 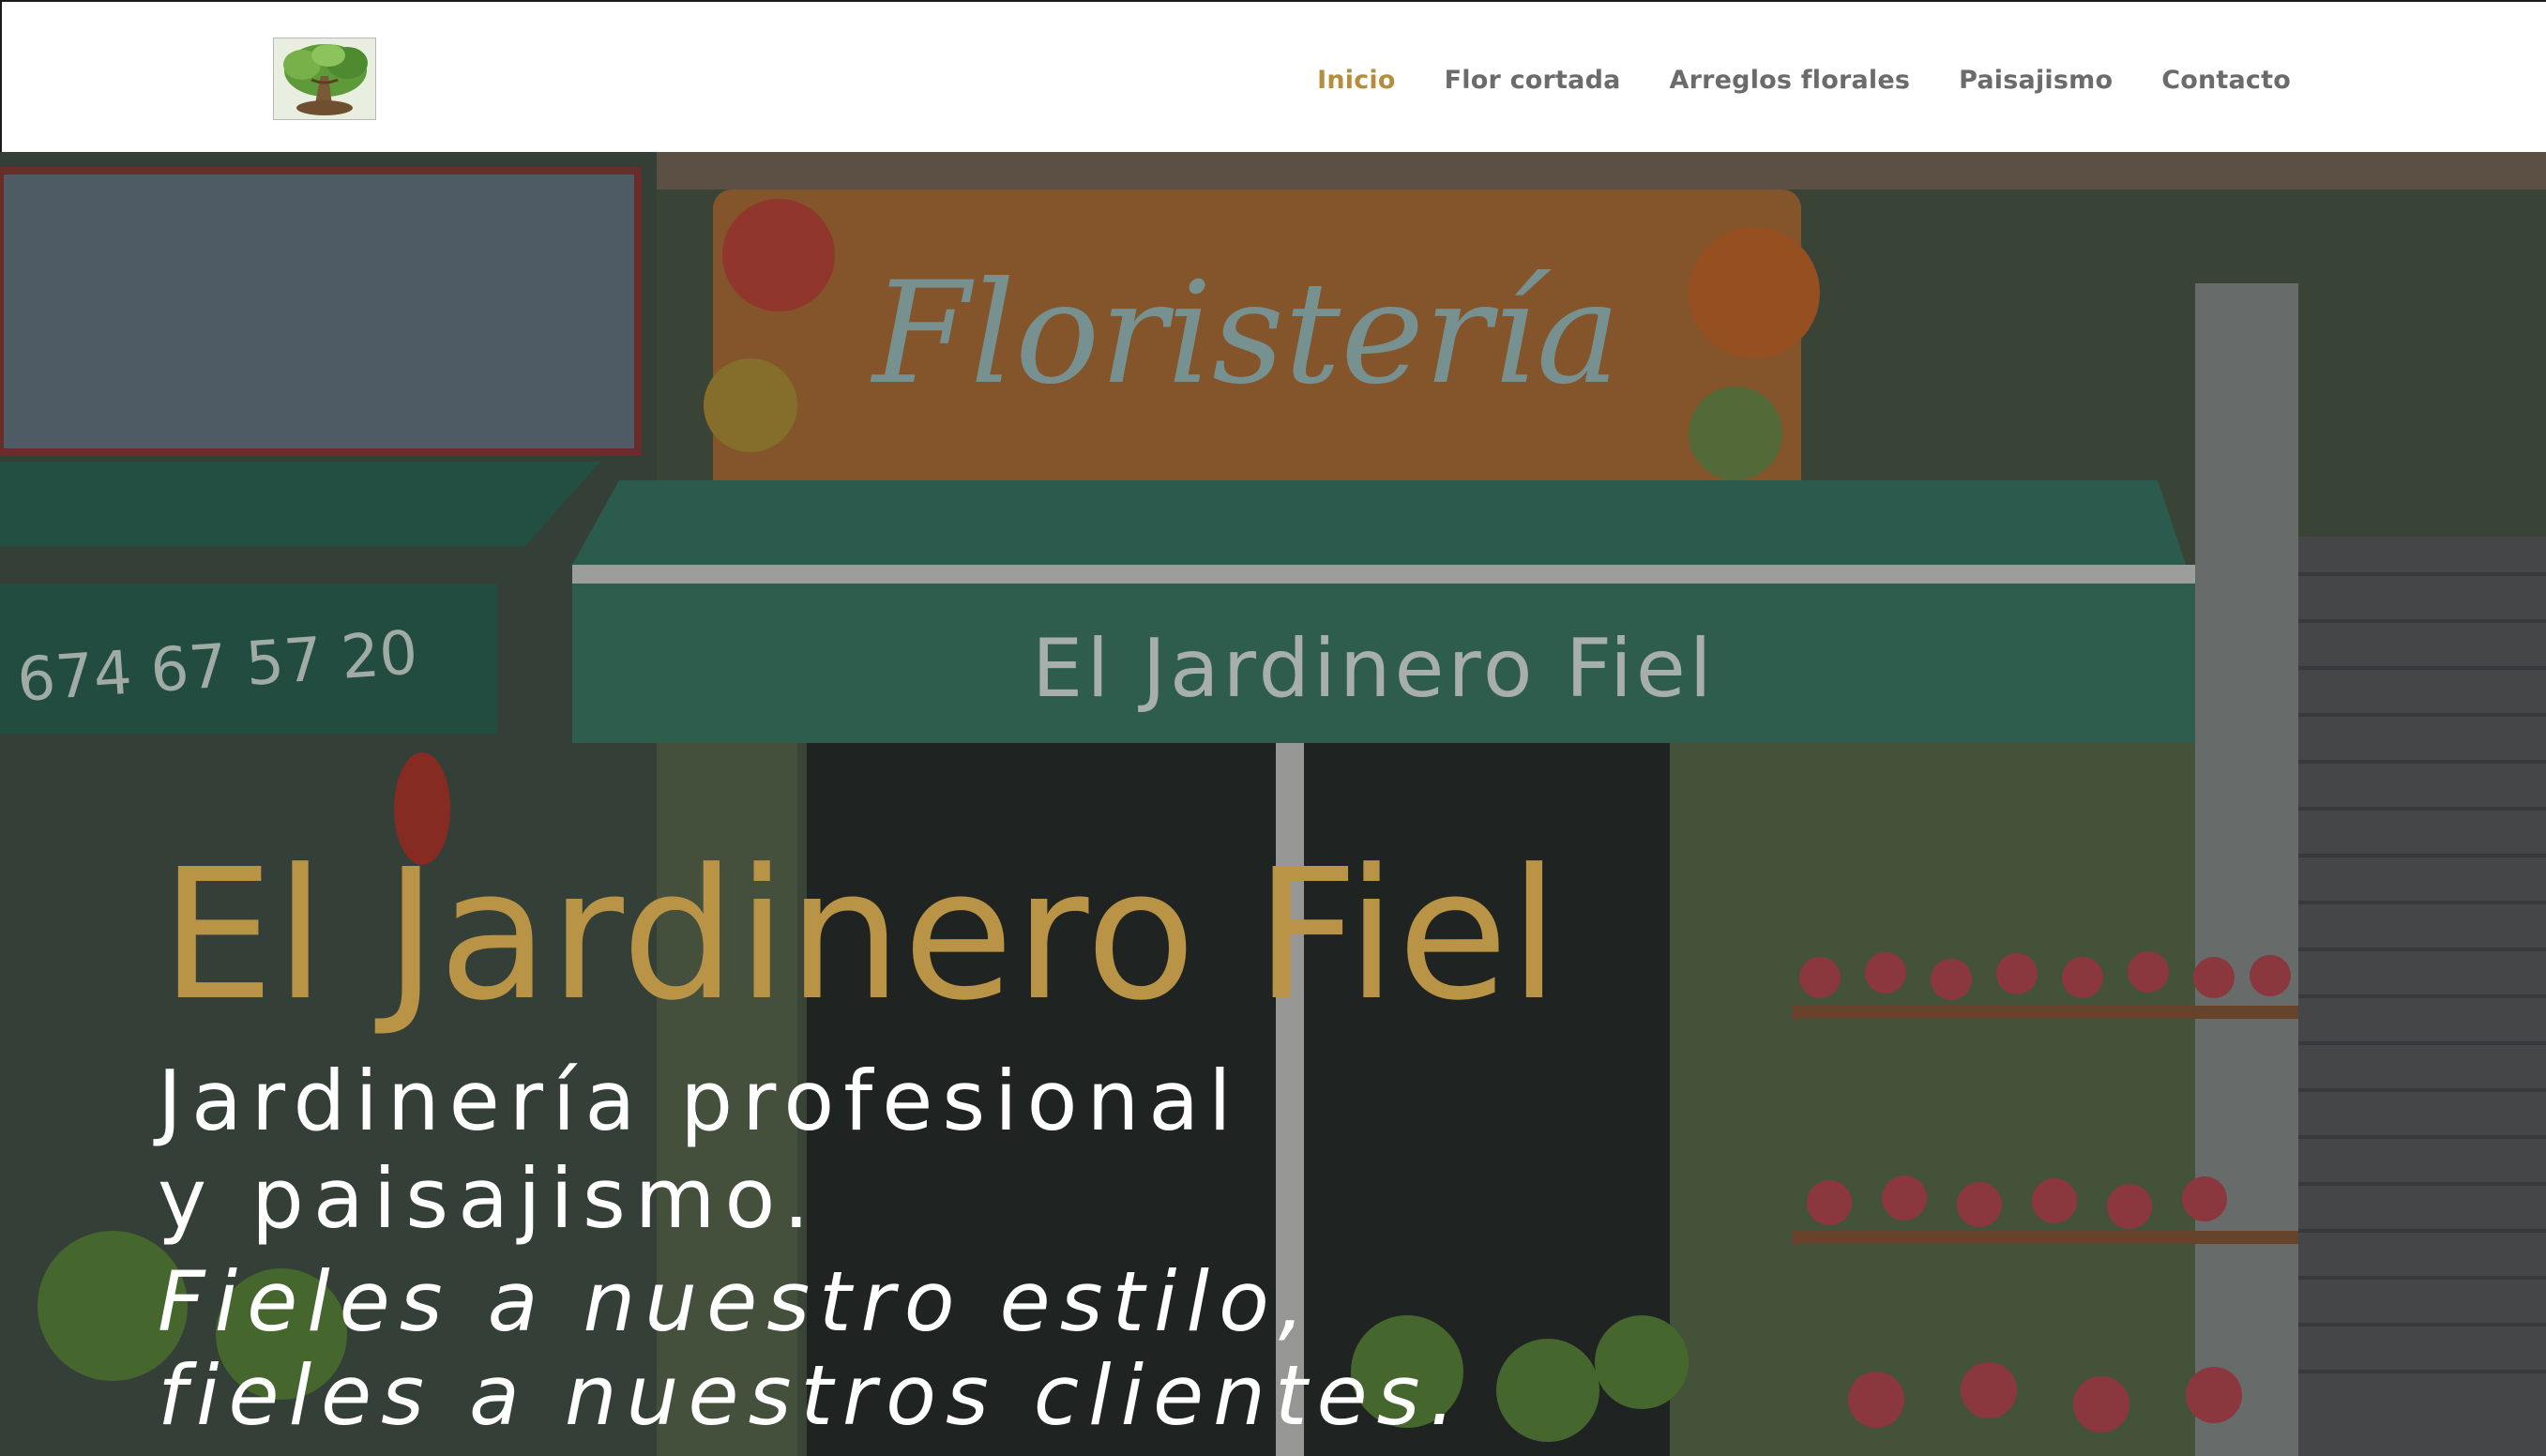 What do you see at coordinates (1049, 1150) in the screenshot?
I see `hero-subtitle: Jardinería profesional y paisajismo.` at bounding box center [1049, 1150].